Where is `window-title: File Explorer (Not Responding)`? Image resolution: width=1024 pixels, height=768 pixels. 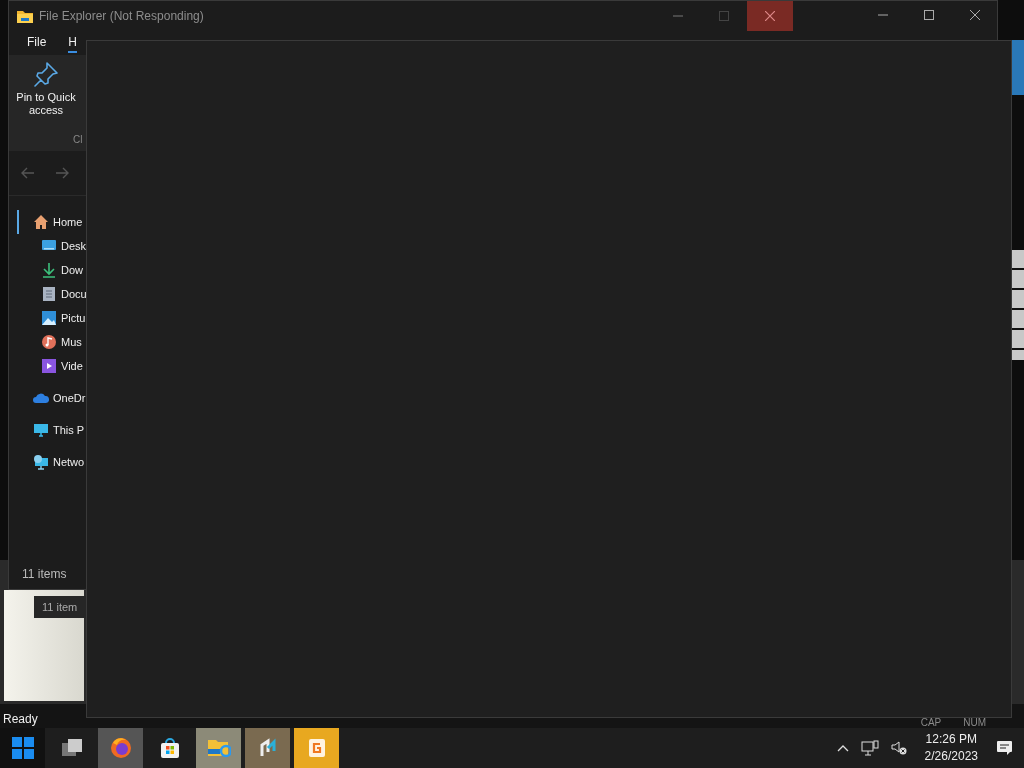
window-title: File Explorer (Not Responding) is located at coordinates (121, 16).